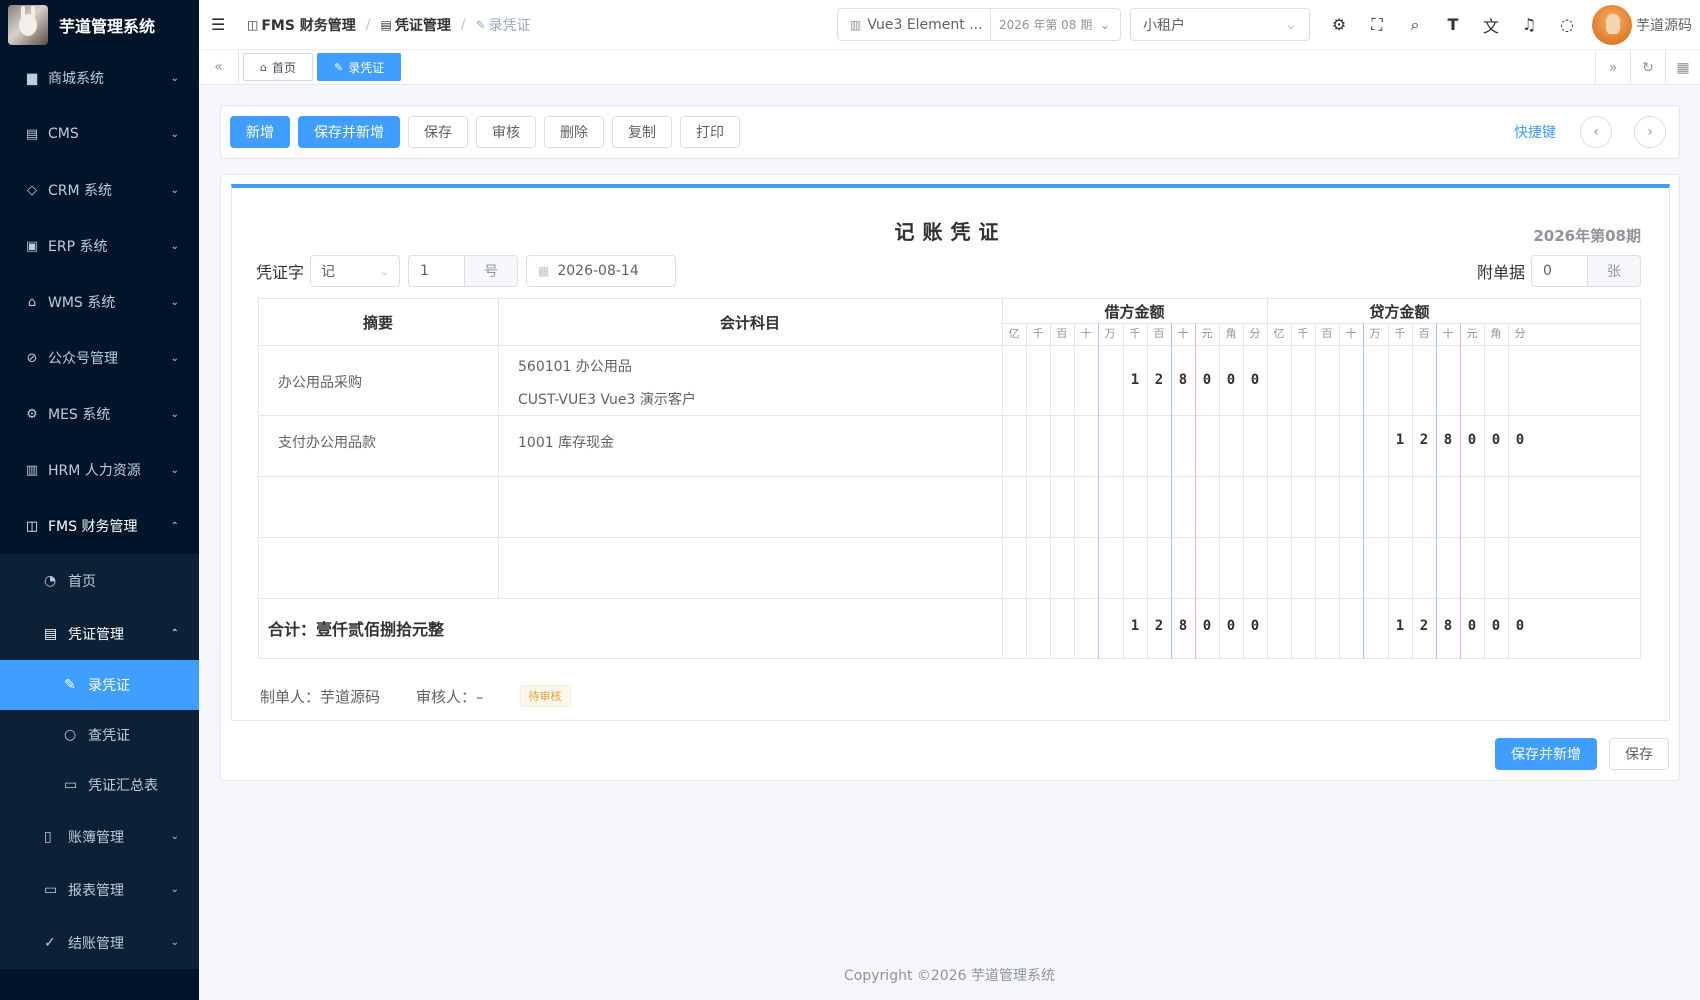 This screenshot has height=1000, width=1700. I want to click on print-button: 打印, so click(710, 132).